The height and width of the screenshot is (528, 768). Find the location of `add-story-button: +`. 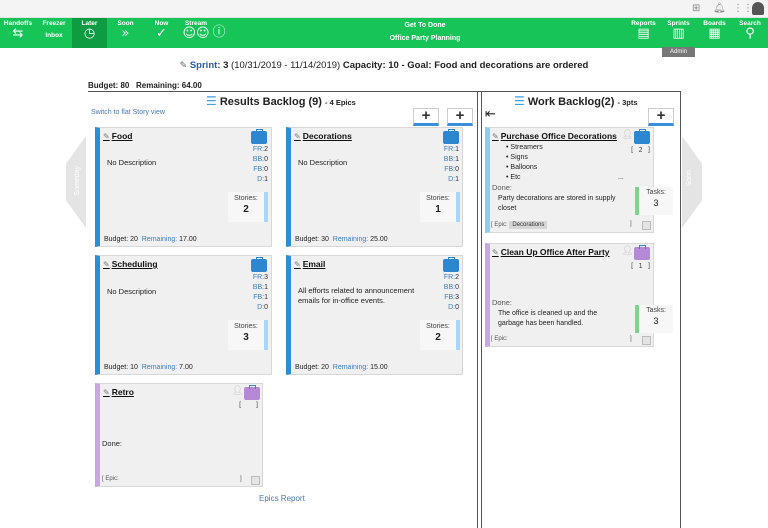

add-story-button: + is located at coordinates (460, 117).